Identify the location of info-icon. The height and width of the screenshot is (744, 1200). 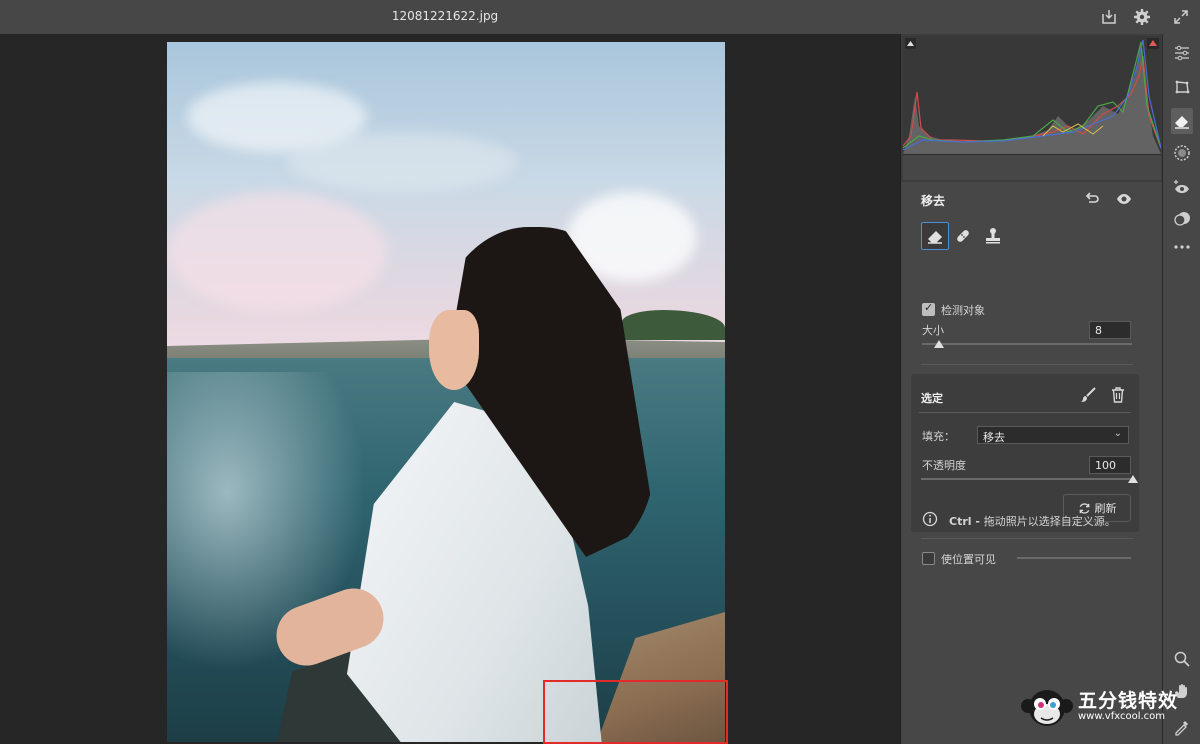
(930, 519).